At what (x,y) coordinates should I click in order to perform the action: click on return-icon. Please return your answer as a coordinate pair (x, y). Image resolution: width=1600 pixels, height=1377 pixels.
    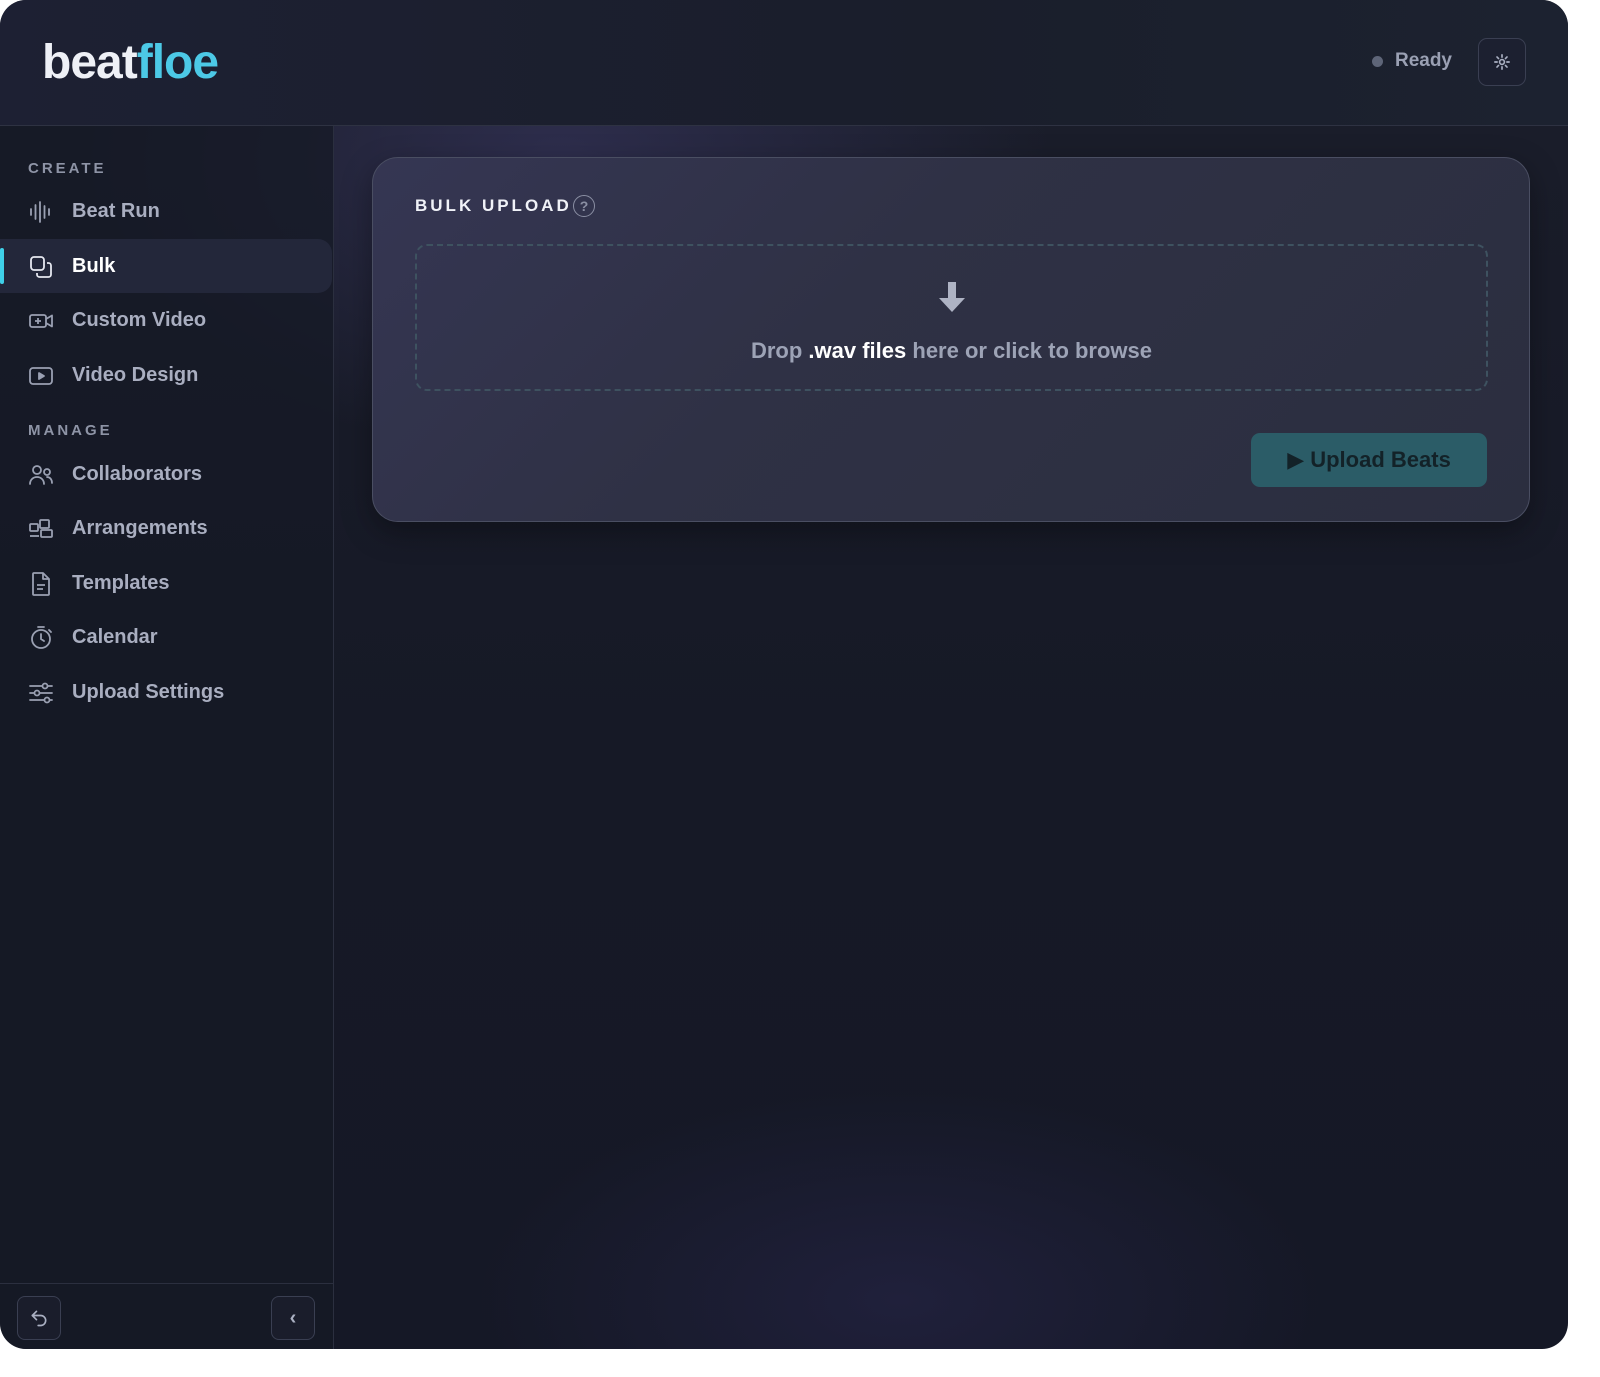
    Looking at the image, I should click on (39, 1318).